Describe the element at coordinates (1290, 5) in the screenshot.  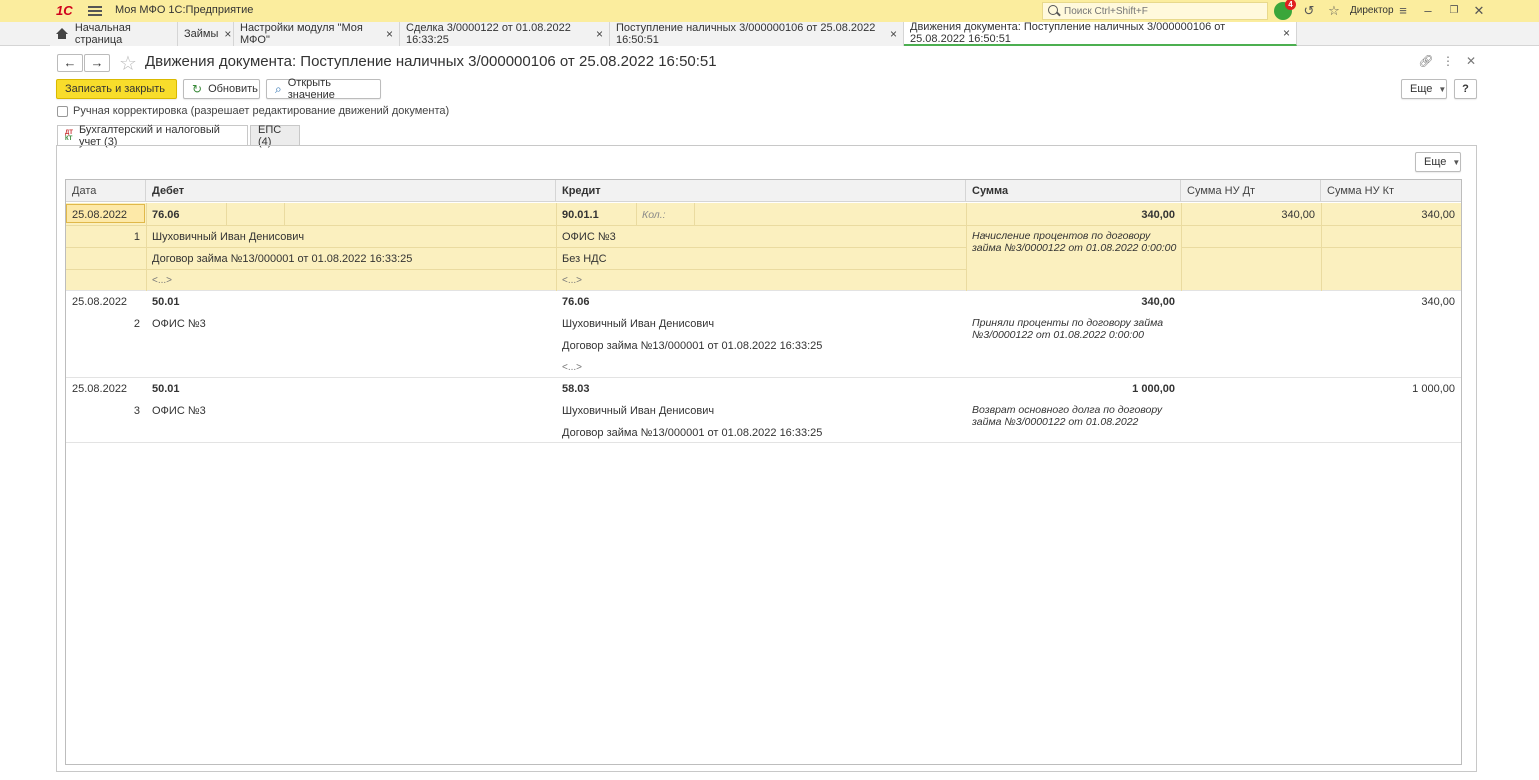
I see `notifications-badge: 4` at that location.